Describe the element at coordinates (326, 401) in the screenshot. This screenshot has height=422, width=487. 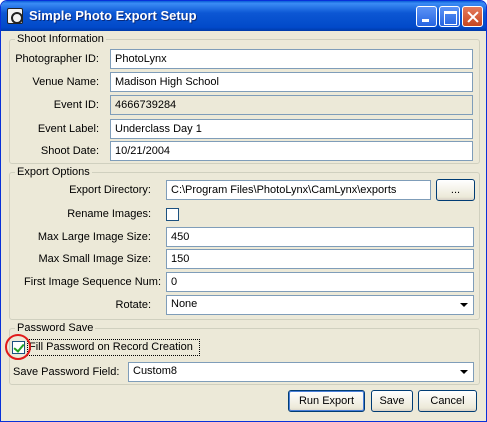
I see `run-export-button: Run Export` at that location.